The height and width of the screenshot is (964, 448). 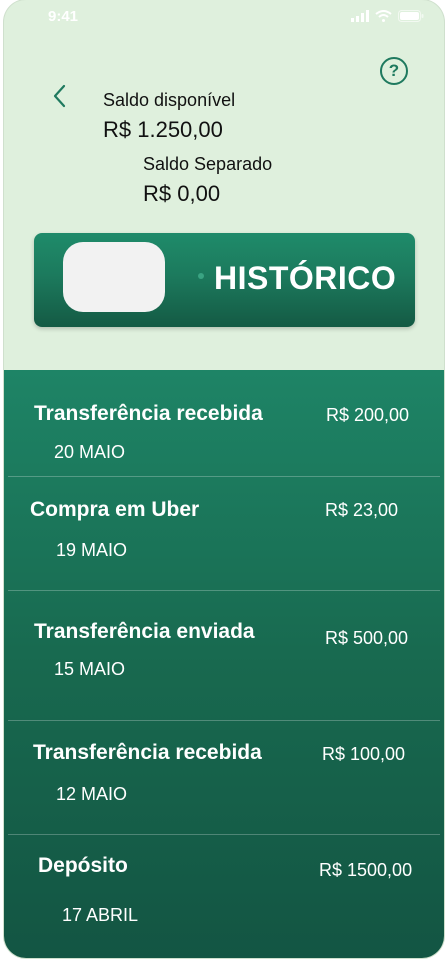 What do you see at coordinates (83, 865) in the screenshot?
I see `transaction-title: Depósito` at bounding box center [83, 865].